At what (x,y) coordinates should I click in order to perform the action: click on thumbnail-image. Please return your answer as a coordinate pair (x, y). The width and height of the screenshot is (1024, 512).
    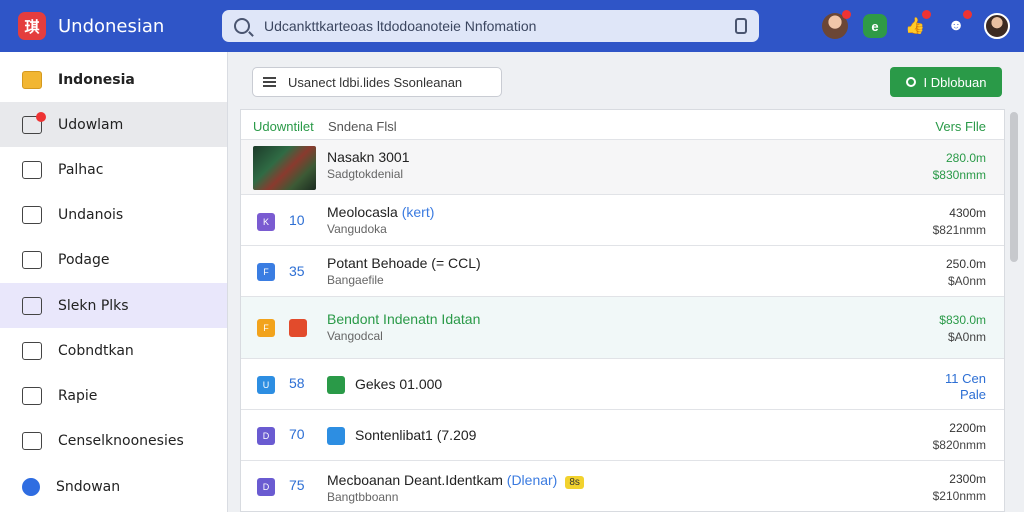
    Looking at the image, I should click on (284, 168).